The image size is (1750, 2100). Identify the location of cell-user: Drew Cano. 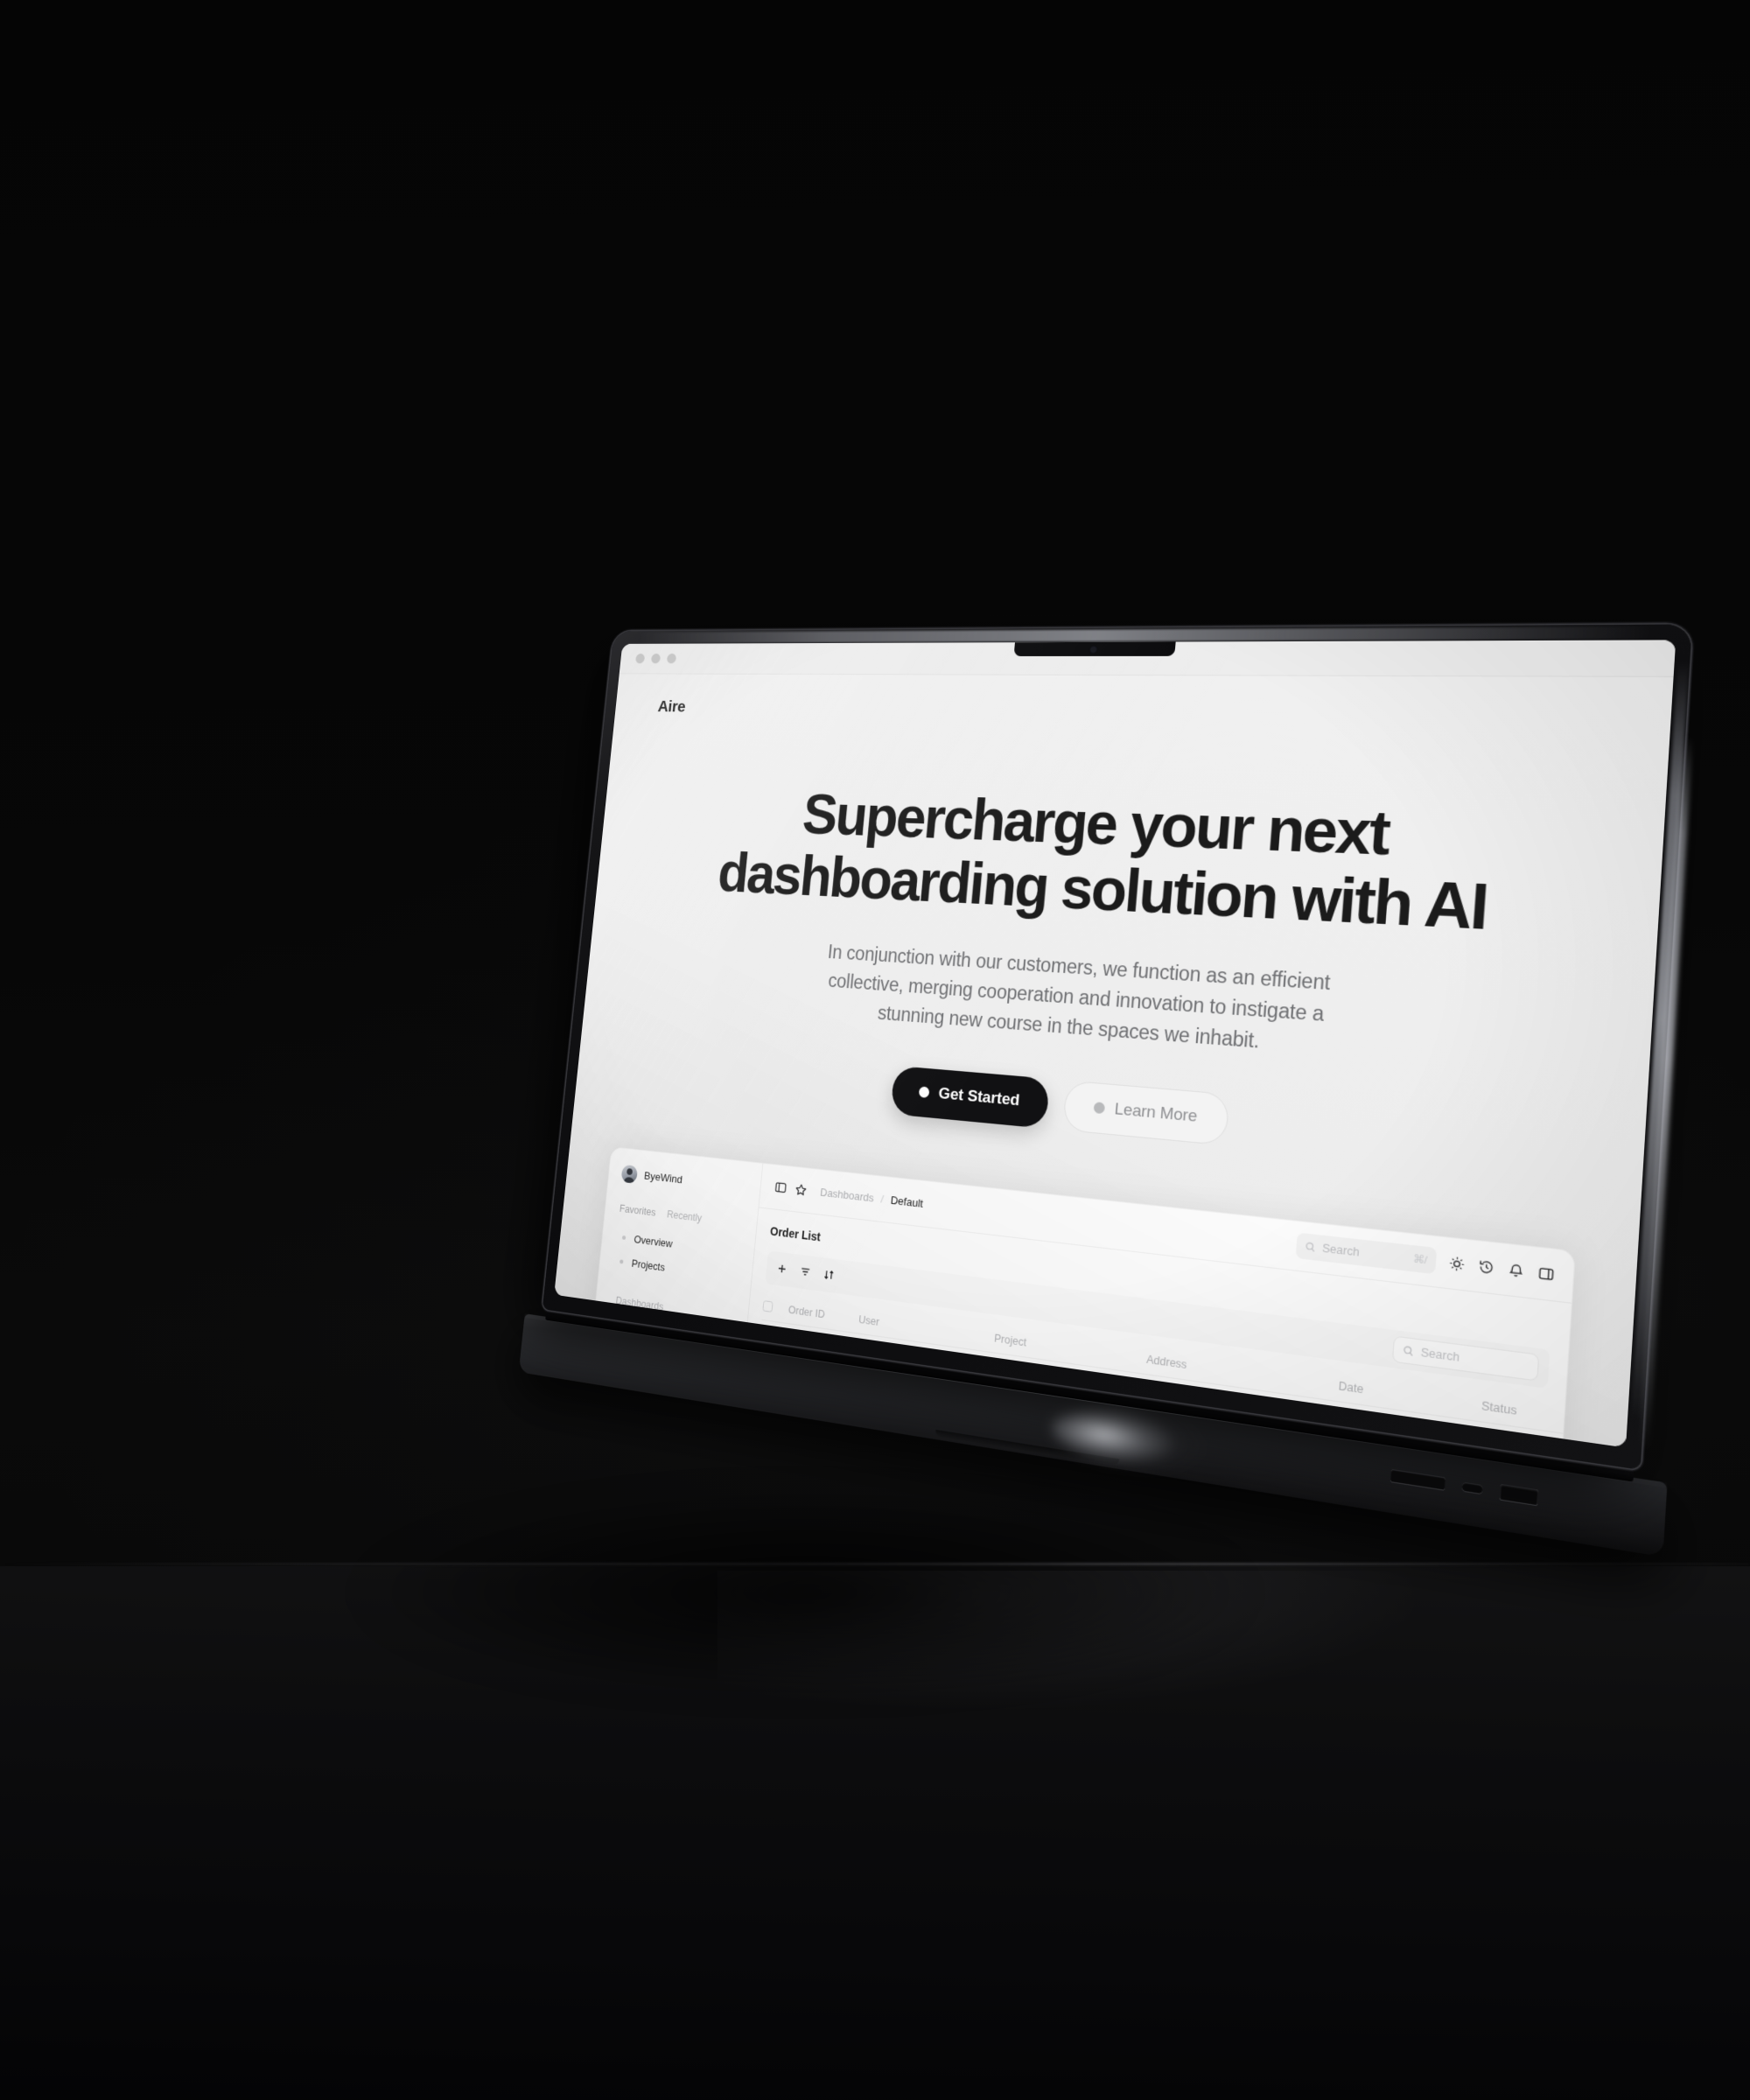
(915, 1431).